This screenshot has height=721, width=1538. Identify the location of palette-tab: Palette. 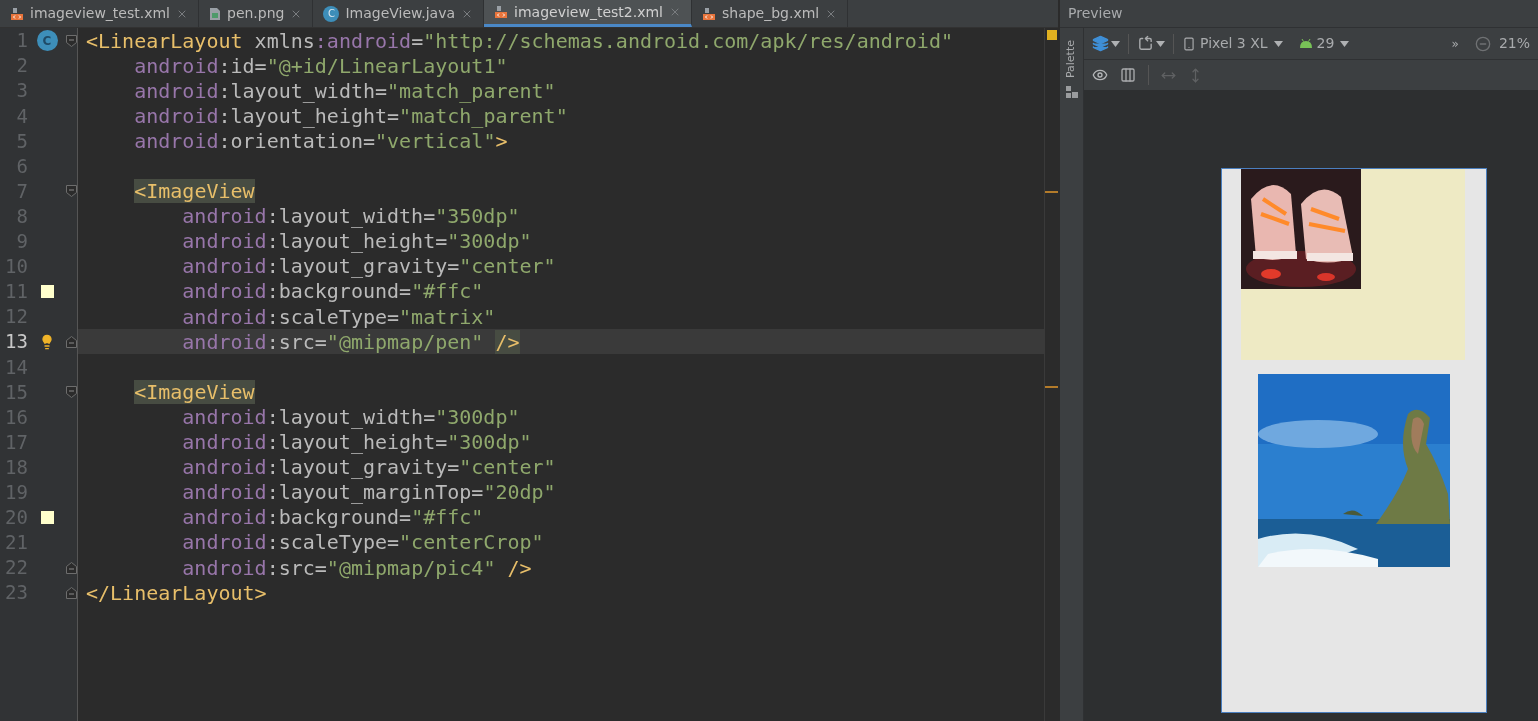
(1071, 59).